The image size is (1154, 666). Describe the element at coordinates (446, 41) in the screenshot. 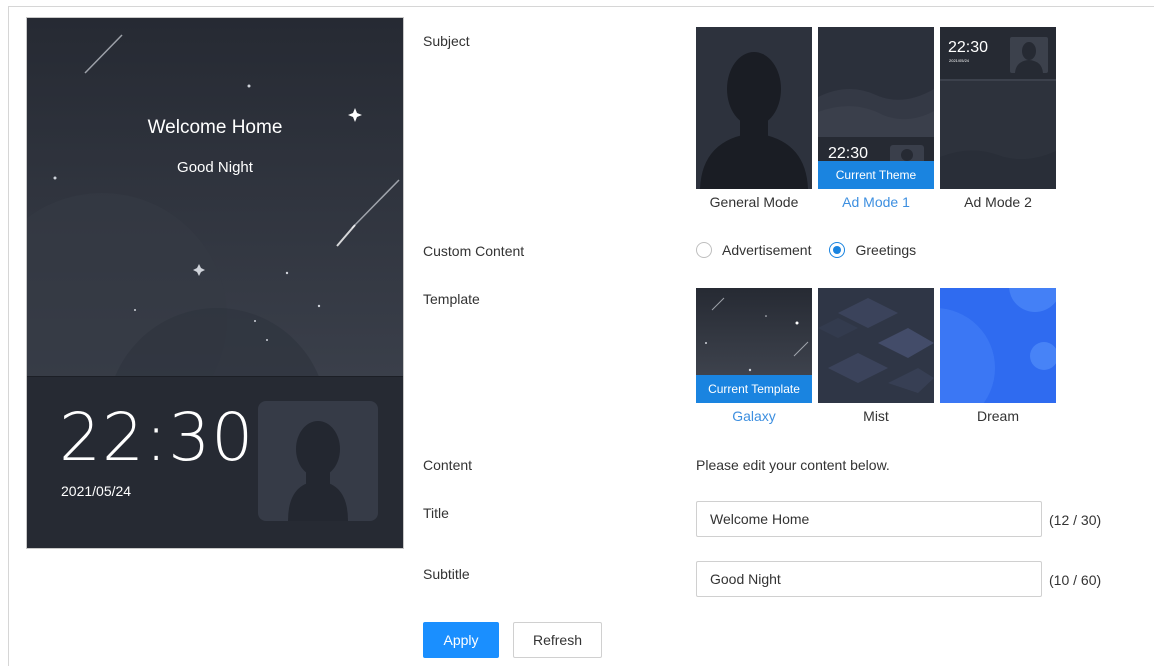

I see `subject-label: Subject` at that location.